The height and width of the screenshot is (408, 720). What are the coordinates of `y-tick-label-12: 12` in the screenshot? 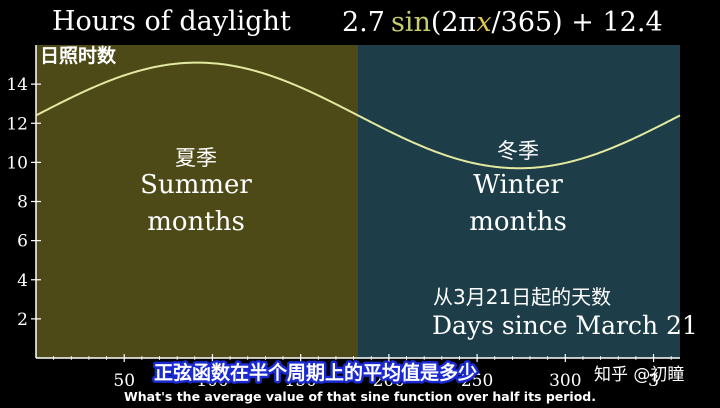 It's located at (17, 124).